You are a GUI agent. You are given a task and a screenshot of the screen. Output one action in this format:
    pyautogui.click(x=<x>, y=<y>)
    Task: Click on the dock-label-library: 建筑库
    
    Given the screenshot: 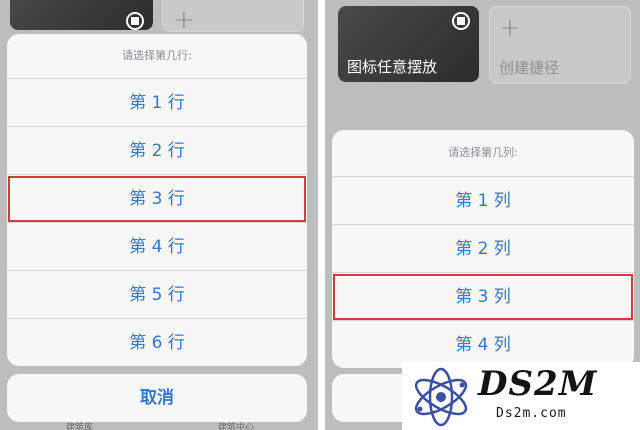 What is the action you would take?
    pyautogui.click(x=80, y=426)
    